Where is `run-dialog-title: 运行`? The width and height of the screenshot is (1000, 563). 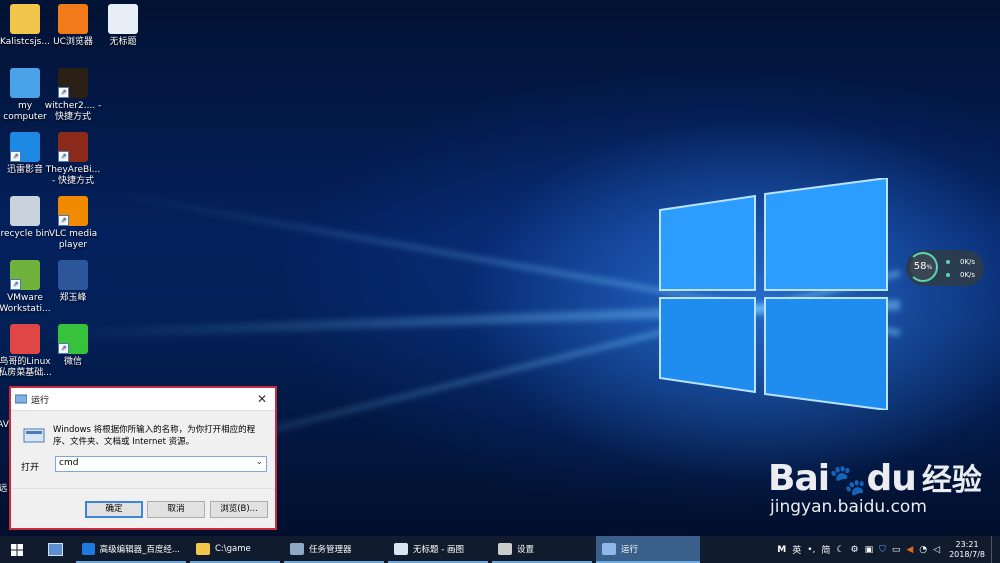 run-dialog-title: 运行 is located at coordinates (40, 400).